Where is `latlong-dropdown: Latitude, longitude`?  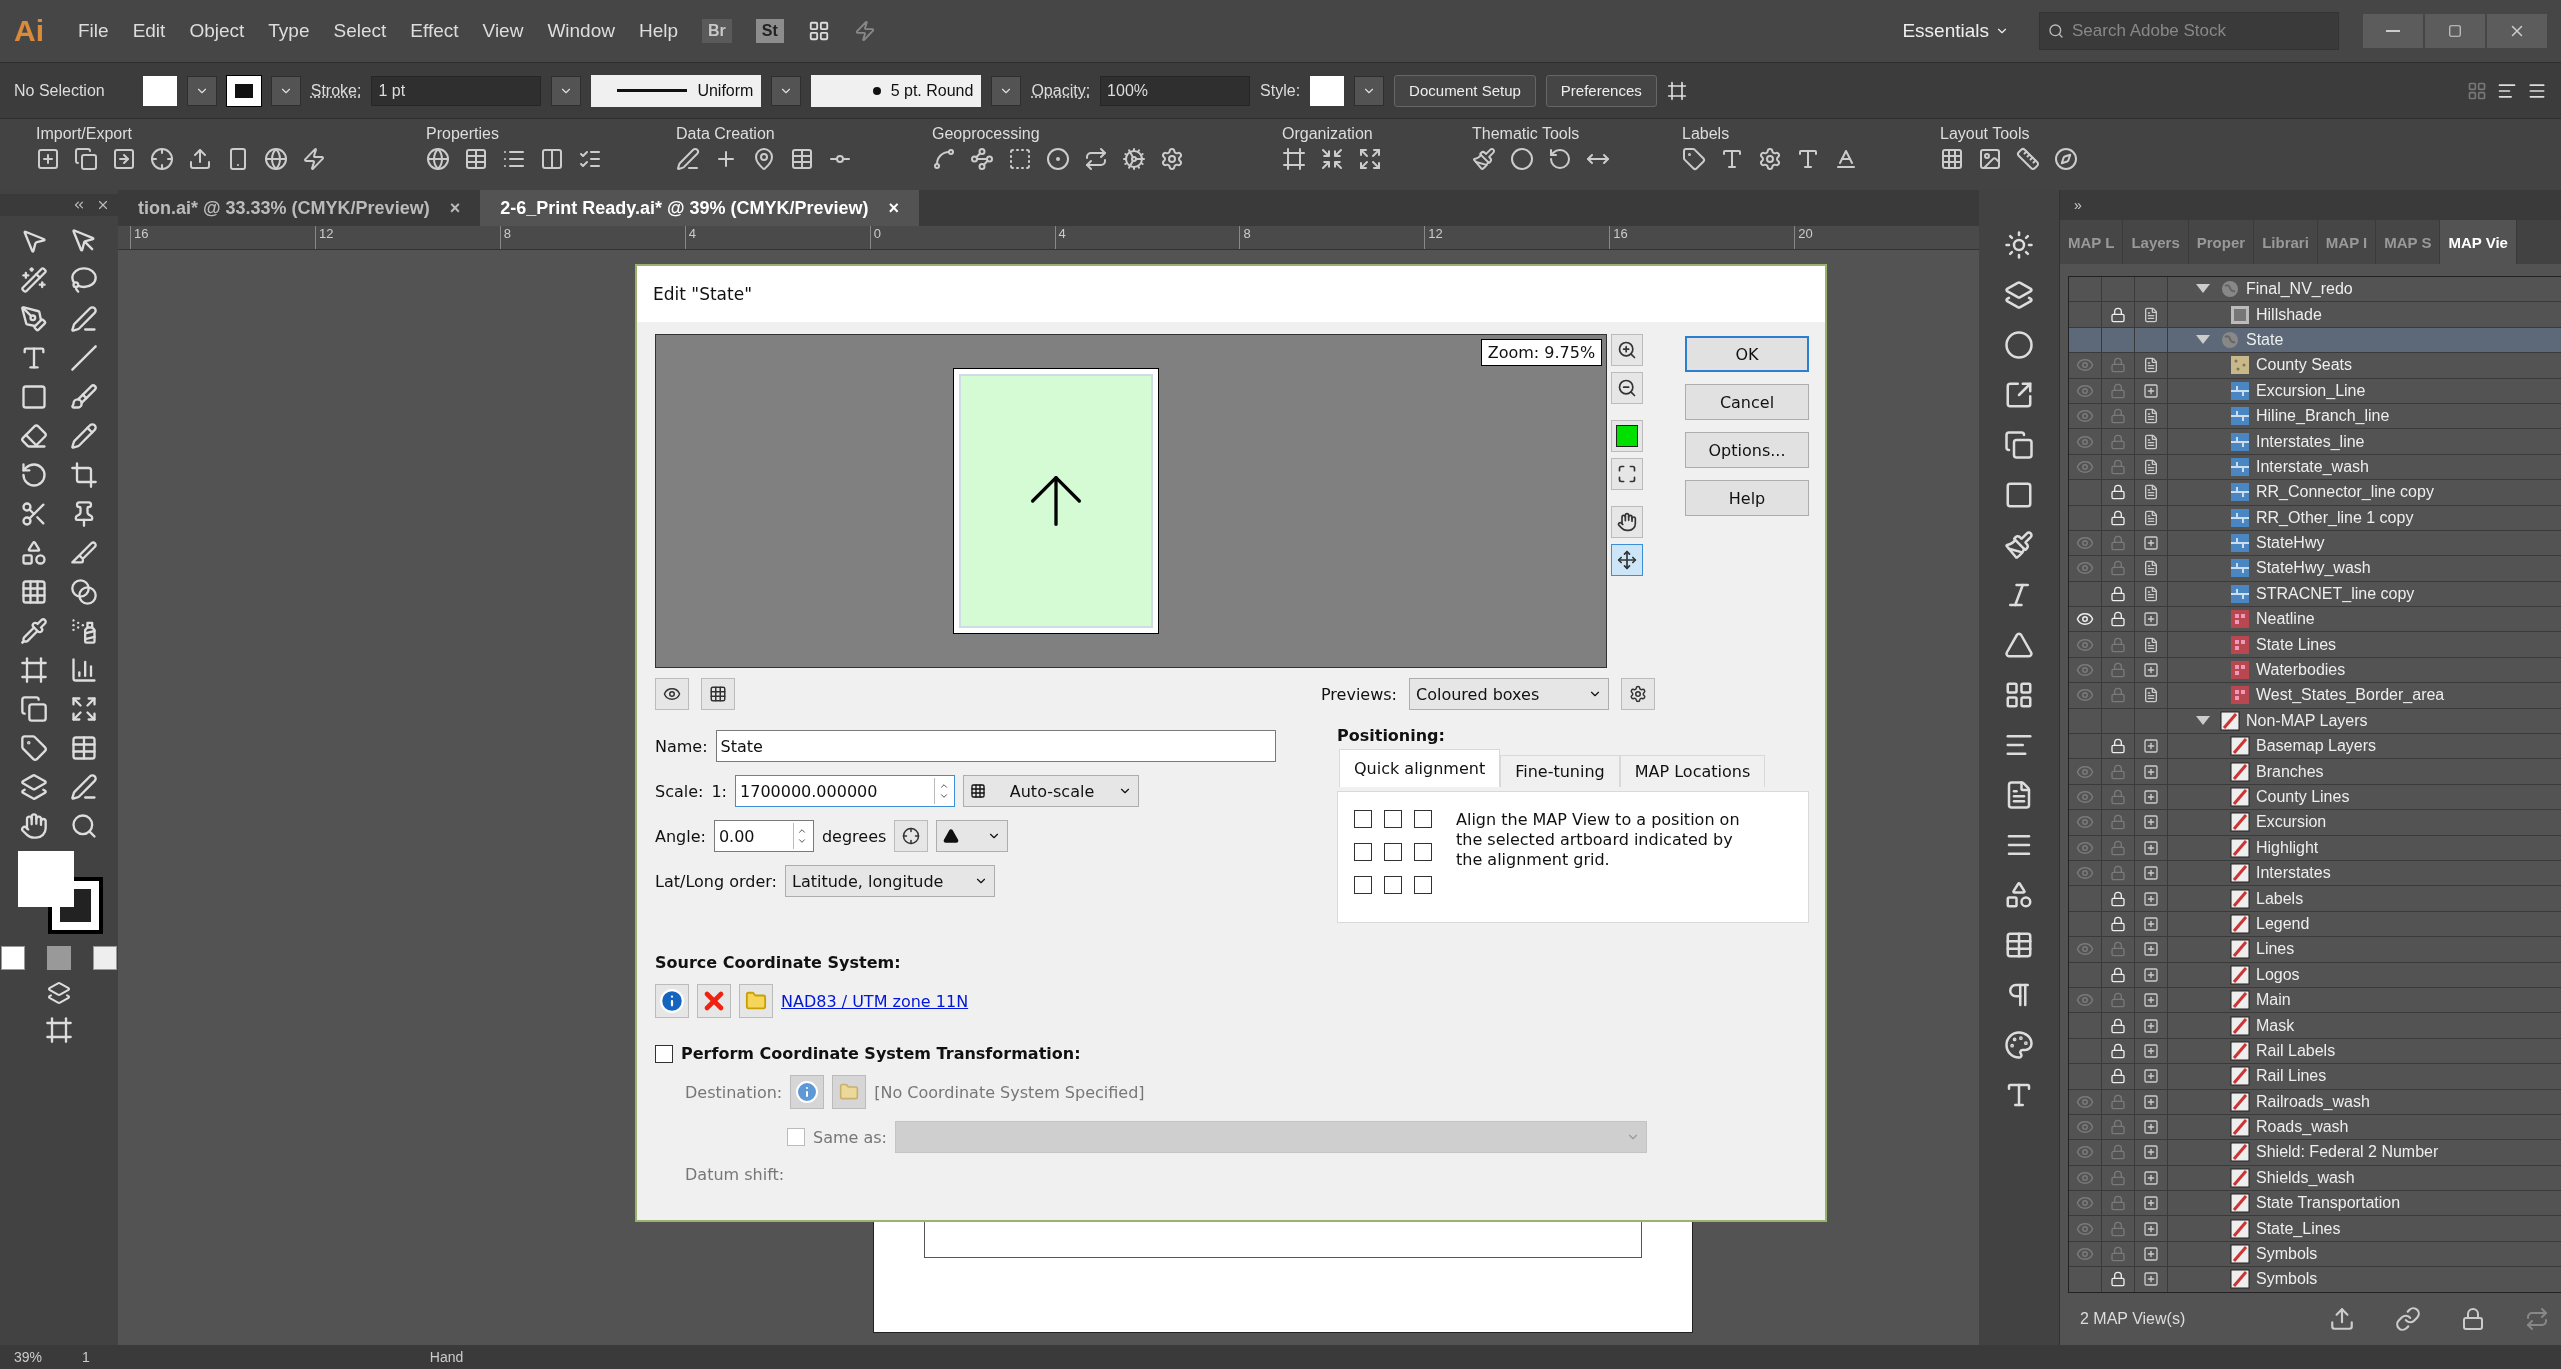 latlong-dropdown: Latitude, longitude is located at coordinates (889, 881).